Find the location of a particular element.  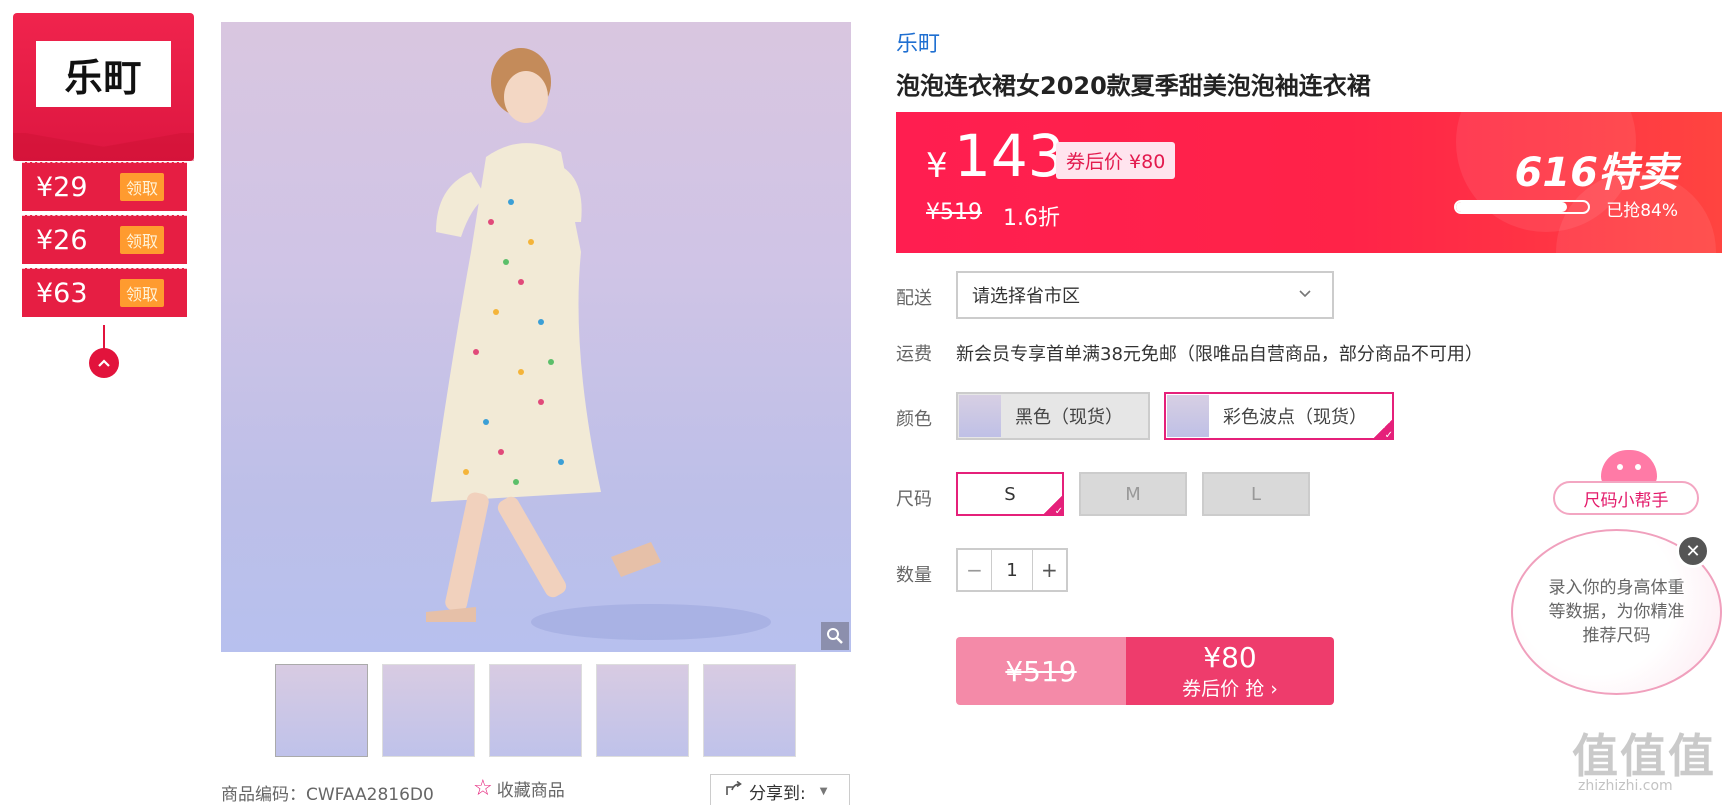

chevron-down-icon is located at coordinates (1305, 293).